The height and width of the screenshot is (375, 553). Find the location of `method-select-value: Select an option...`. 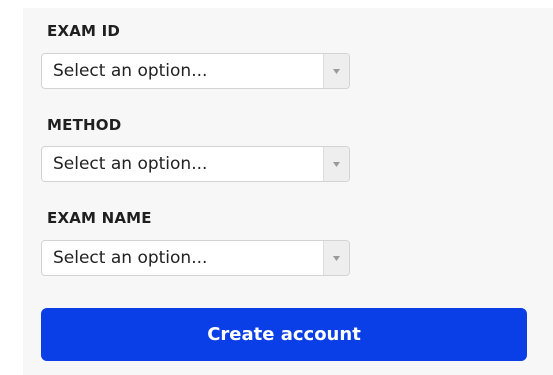

method-select-value: Select an option... is located at coordinates (130, 164).